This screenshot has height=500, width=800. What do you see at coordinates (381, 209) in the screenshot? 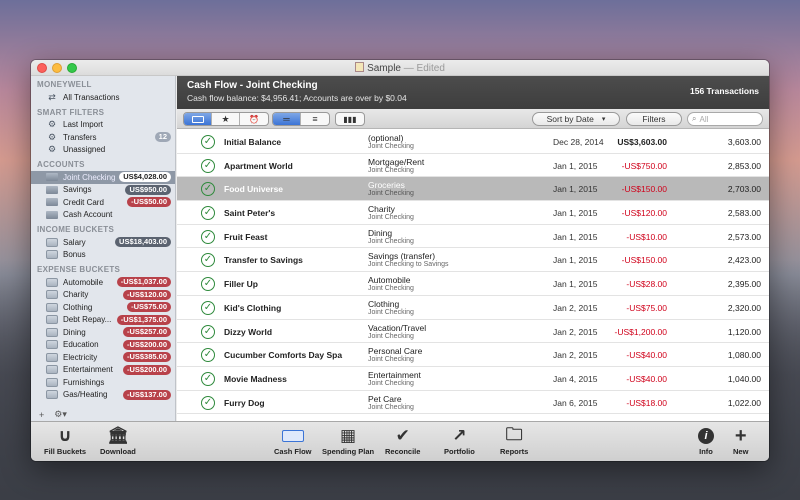
I see `transaction-category: Charity` at bounding box center [381, 209].